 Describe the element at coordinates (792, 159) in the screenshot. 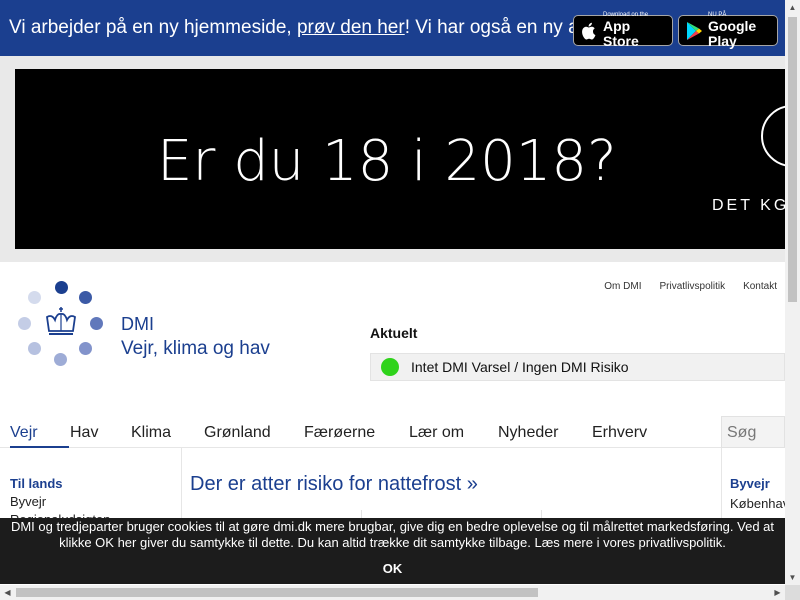

I see `vertical-scroll-thumb` at that location.